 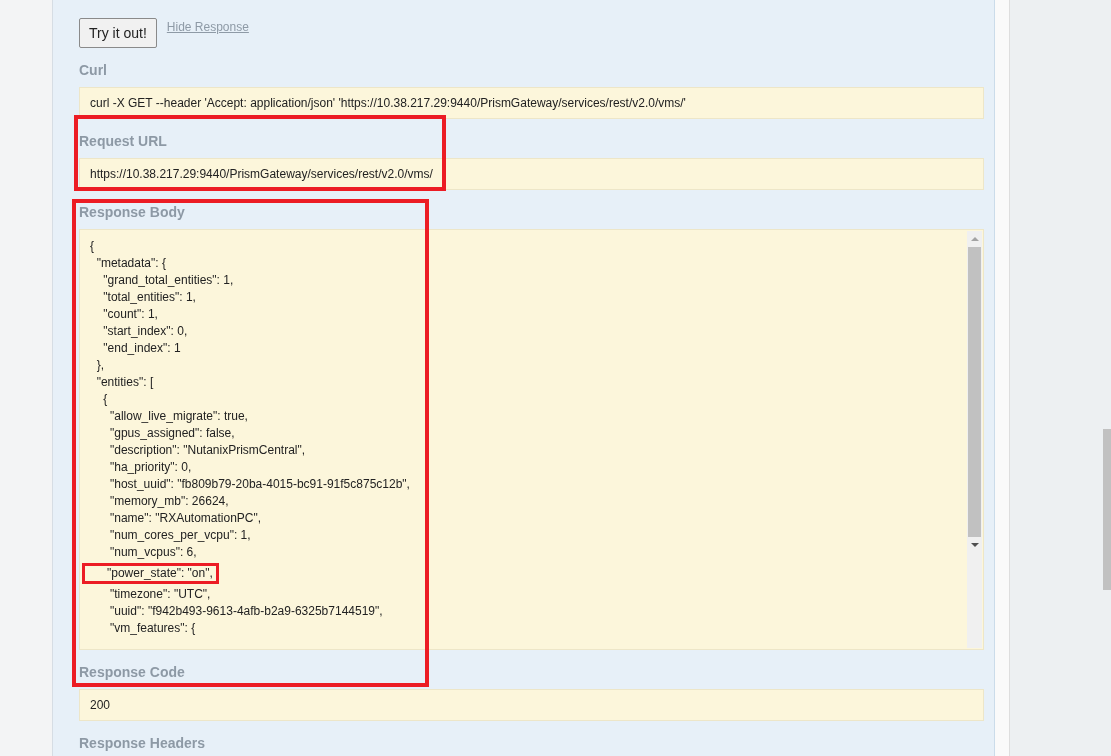 I want to click on code-line: "end_index": 1, so click(x=141, y=348).